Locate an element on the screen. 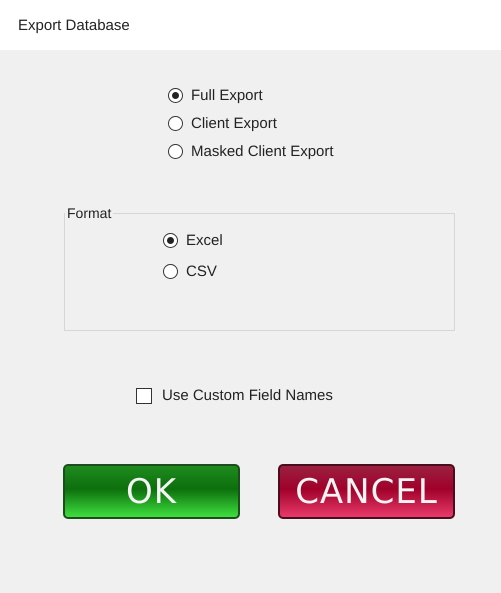 This screenshot has width=501, height=593. radio-option: Full Export is located at coordinates (215, 95).